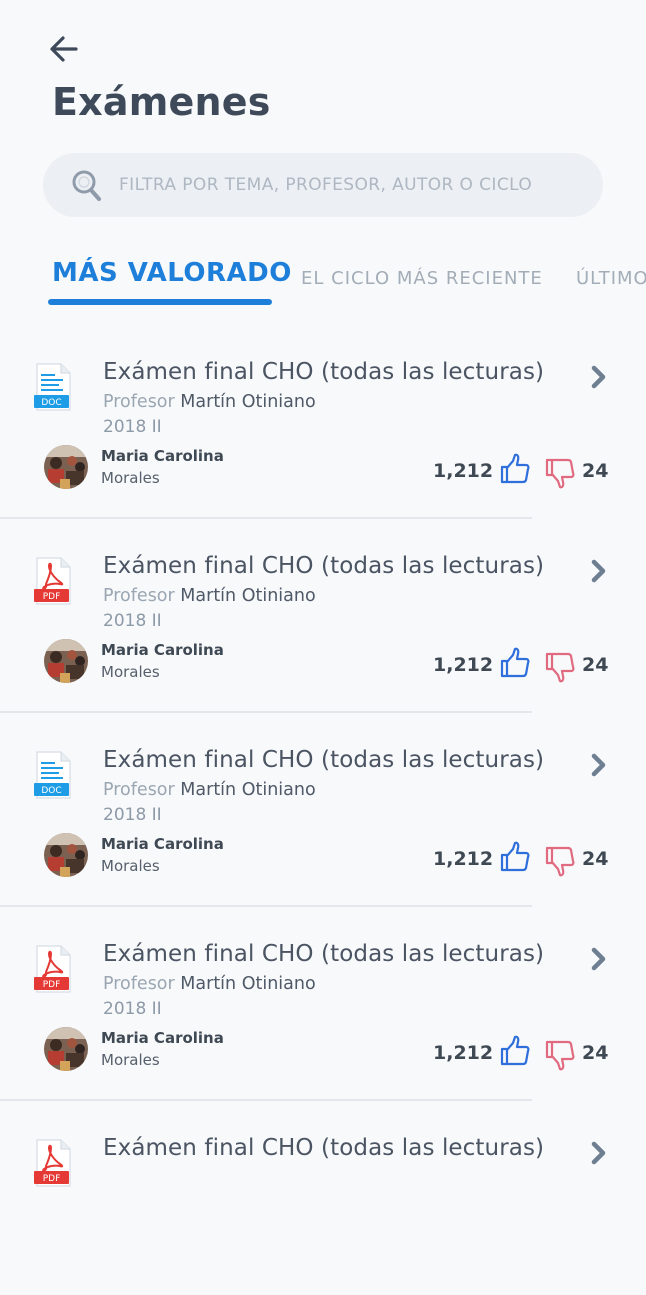 This screenshot has width=646, height=1295. I want to click on arrow-left-icon, so click(64, 49).